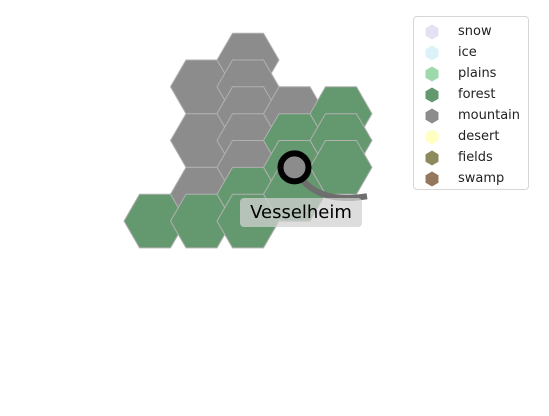 The image size is (549, 416). What do you see at coordinates (477, 94) in the screenshot?
I see `legend-label: forest` at bounding box center [477, 94].